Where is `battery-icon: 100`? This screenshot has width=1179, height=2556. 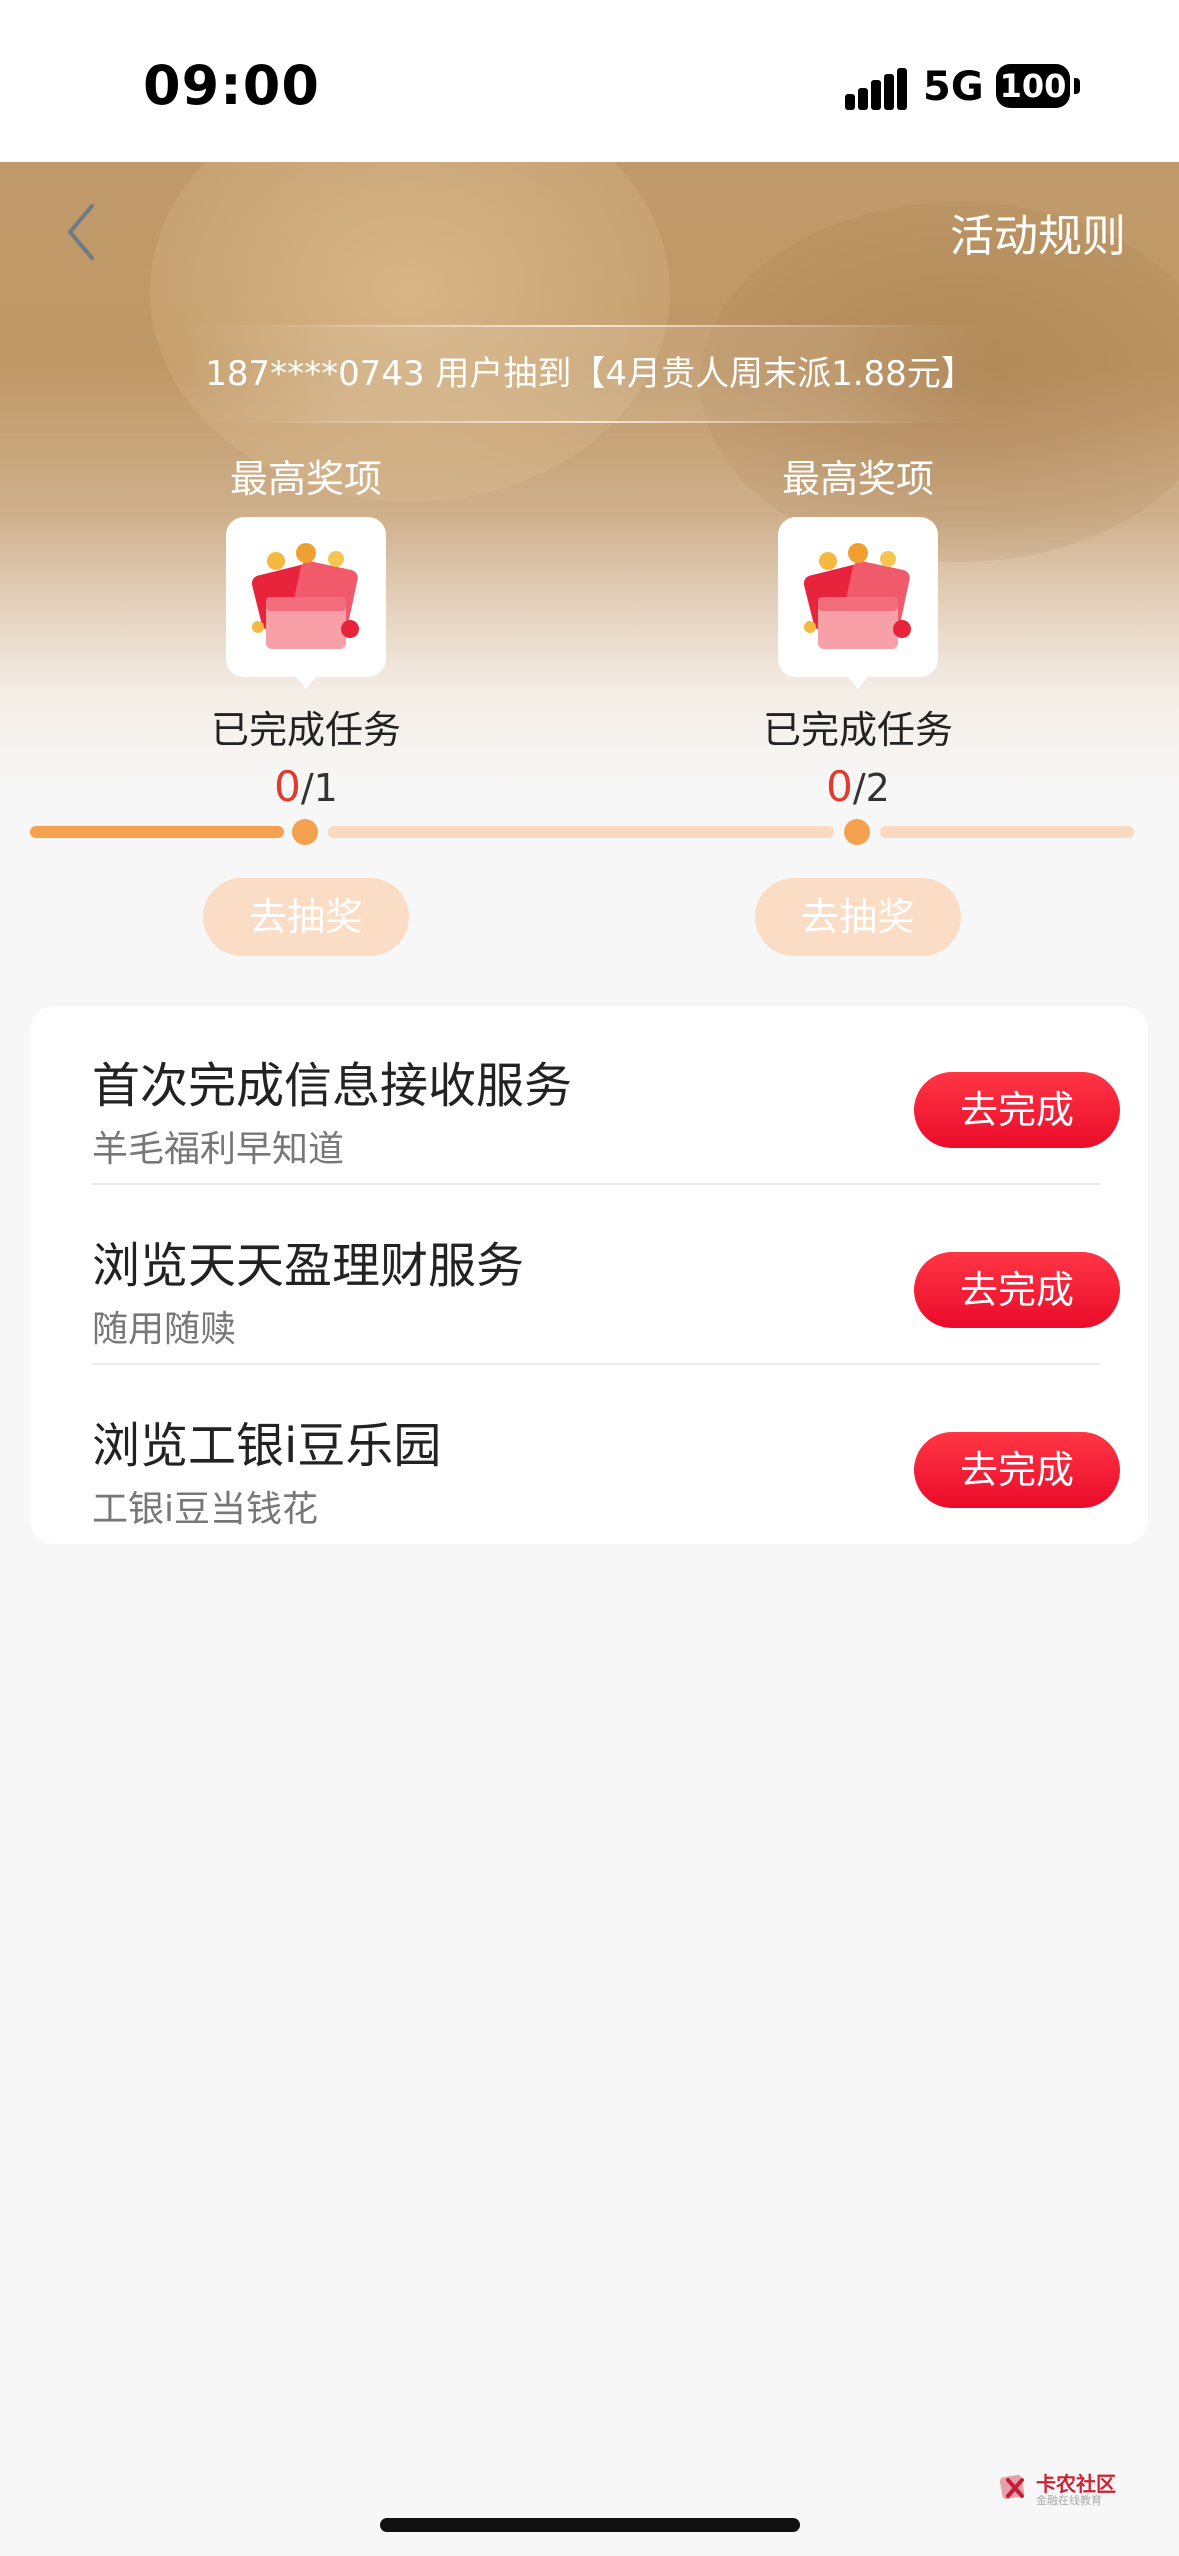
battery-icon: 100 is located at coordinates (1033, 86).